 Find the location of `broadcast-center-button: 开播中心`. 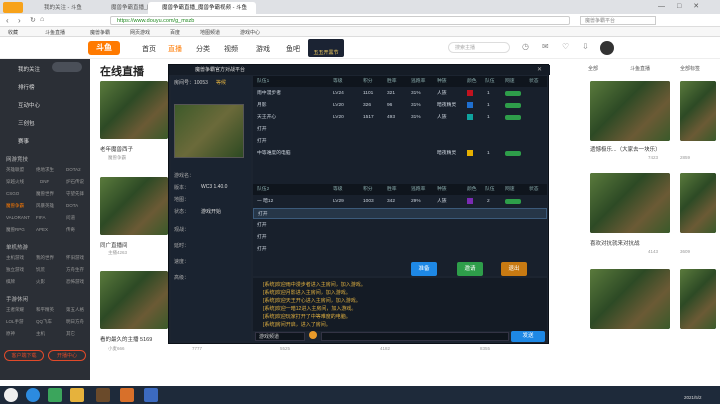

broadcast-center-button: 开播中心 is located at coordinates (67, 355).